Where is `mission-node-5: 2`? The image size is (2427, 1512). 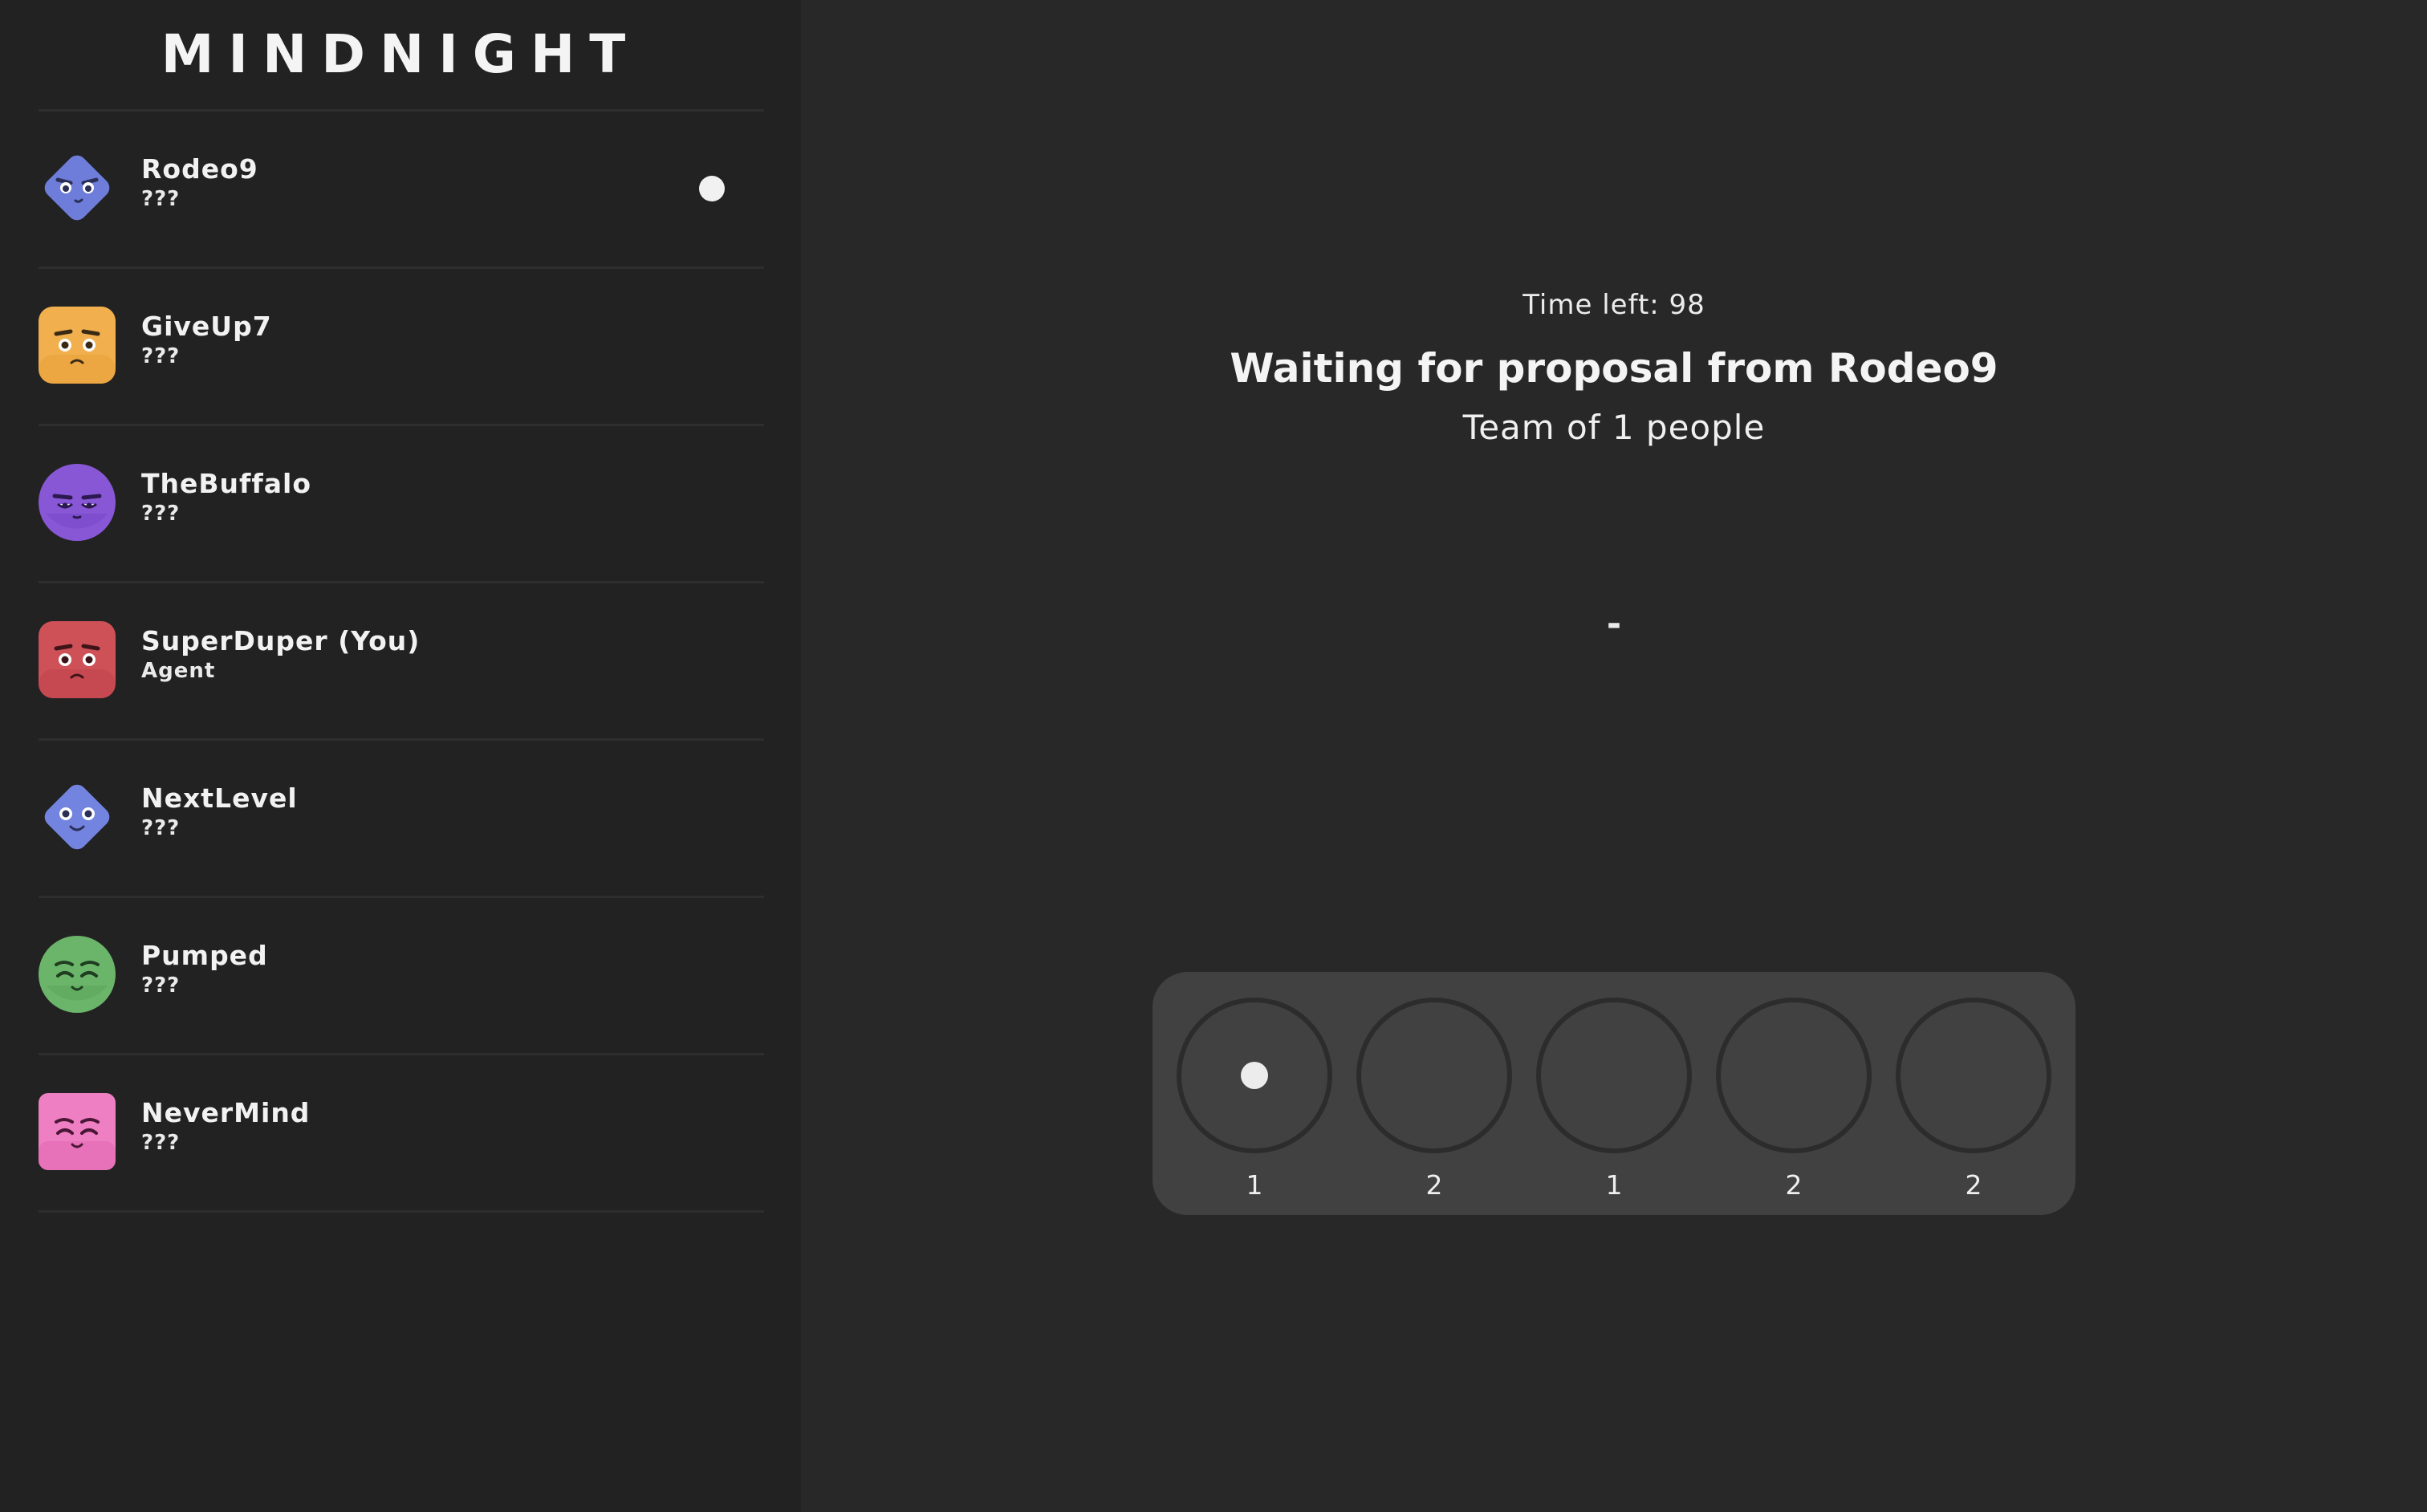
mission-node-5: 2 is located at coordinates (1974, 1099).